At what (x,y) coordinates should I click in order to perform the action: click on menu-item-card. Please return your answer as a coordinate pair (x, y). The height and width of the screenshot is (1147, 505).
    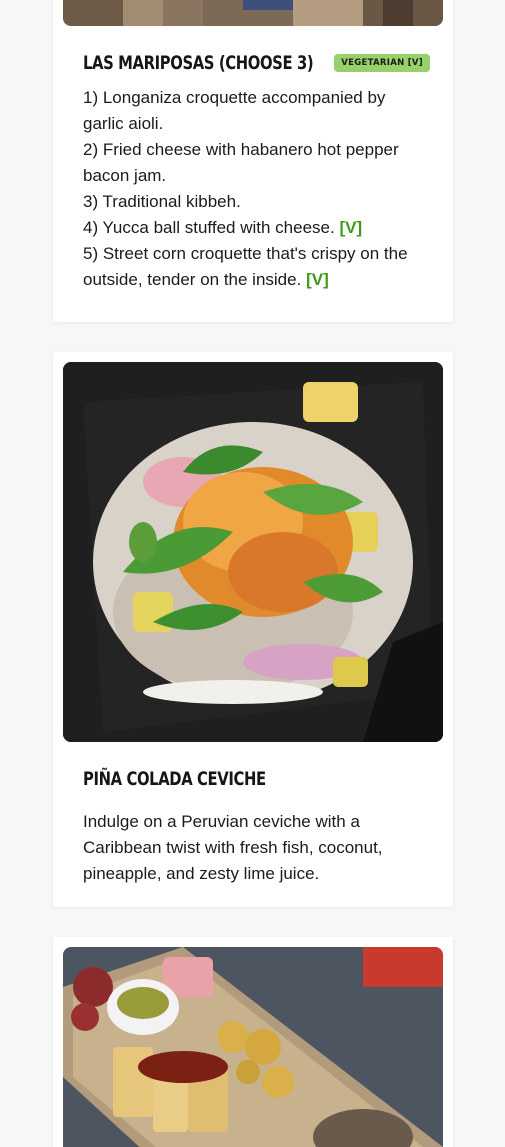
    Looking at the image, I should click on (253, 1042).